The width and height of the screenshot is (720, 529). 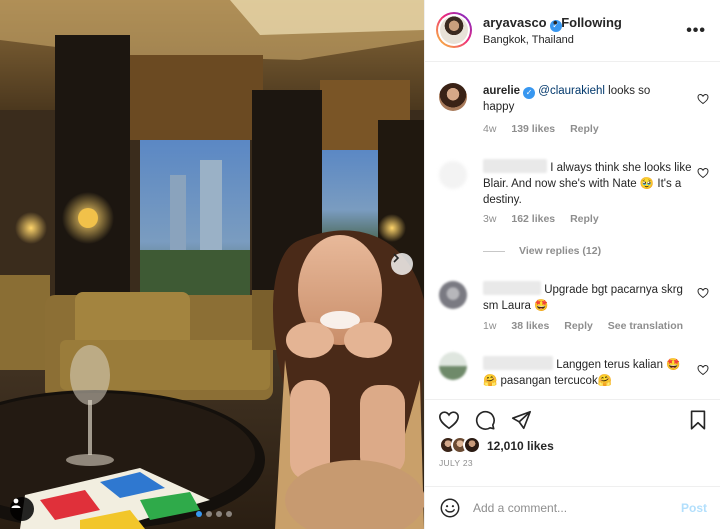 I want to click on bookmark-icon, so click(x=698, y=420).